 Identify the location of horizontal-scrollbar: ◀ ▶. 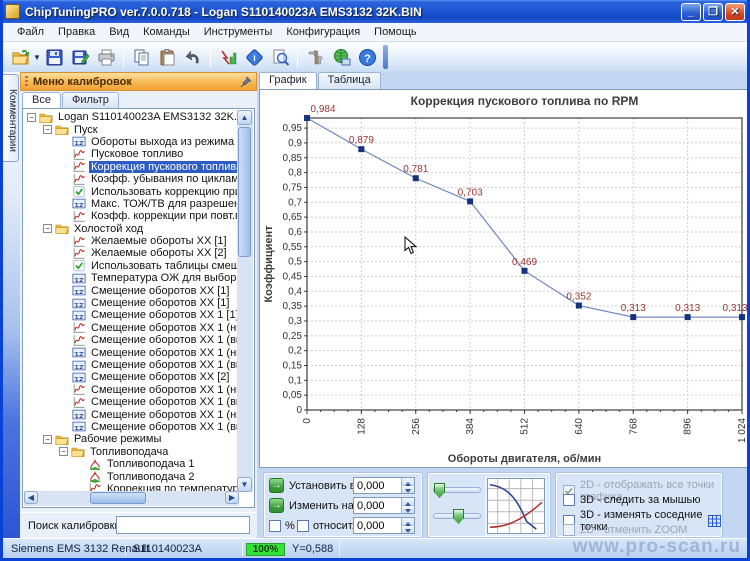
(131, 498).